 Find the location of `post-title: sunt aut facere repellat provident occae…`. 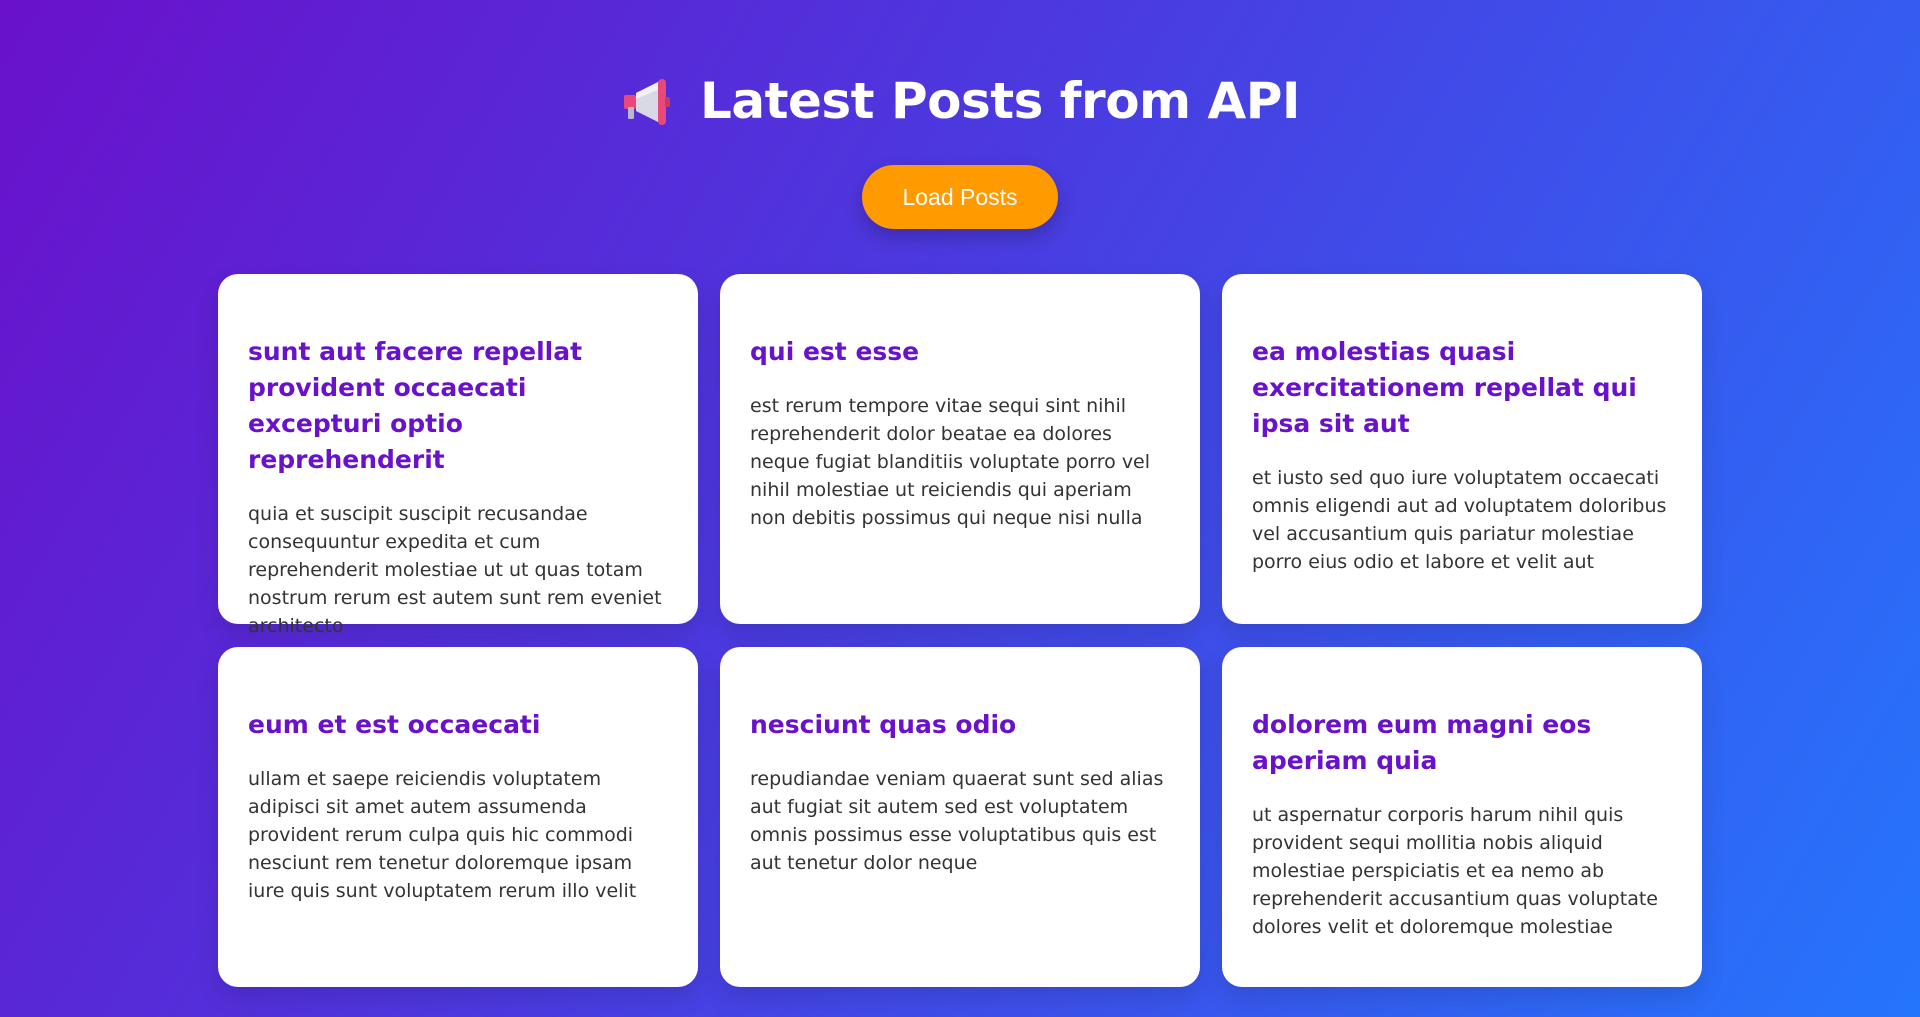

post-title: sunt aut facere repellat provident occae… is located at coordinates (415, 405).